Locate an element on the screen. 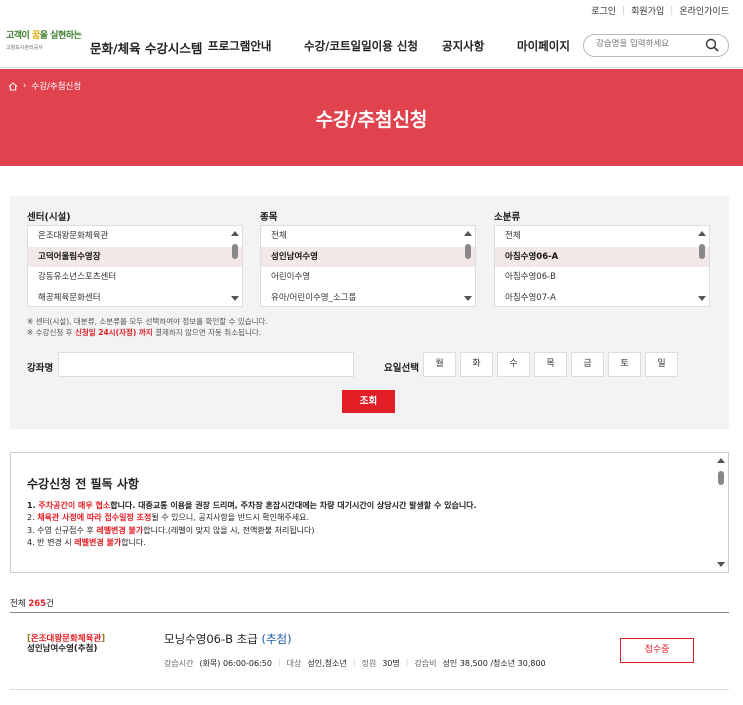  search-icon is located at coordinates (712, 45).